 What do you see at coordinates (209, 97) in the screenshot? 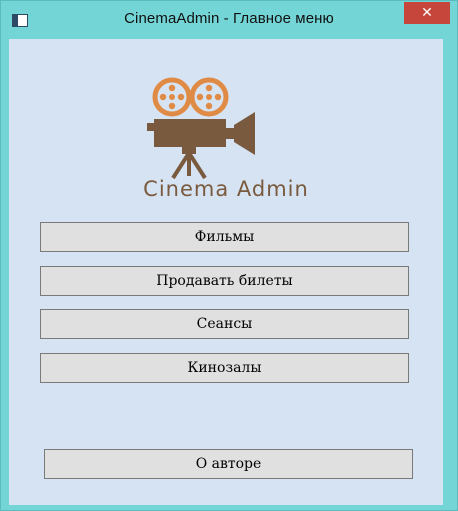
I see `film-reel-right-icon` at bounding box center [209, 97].